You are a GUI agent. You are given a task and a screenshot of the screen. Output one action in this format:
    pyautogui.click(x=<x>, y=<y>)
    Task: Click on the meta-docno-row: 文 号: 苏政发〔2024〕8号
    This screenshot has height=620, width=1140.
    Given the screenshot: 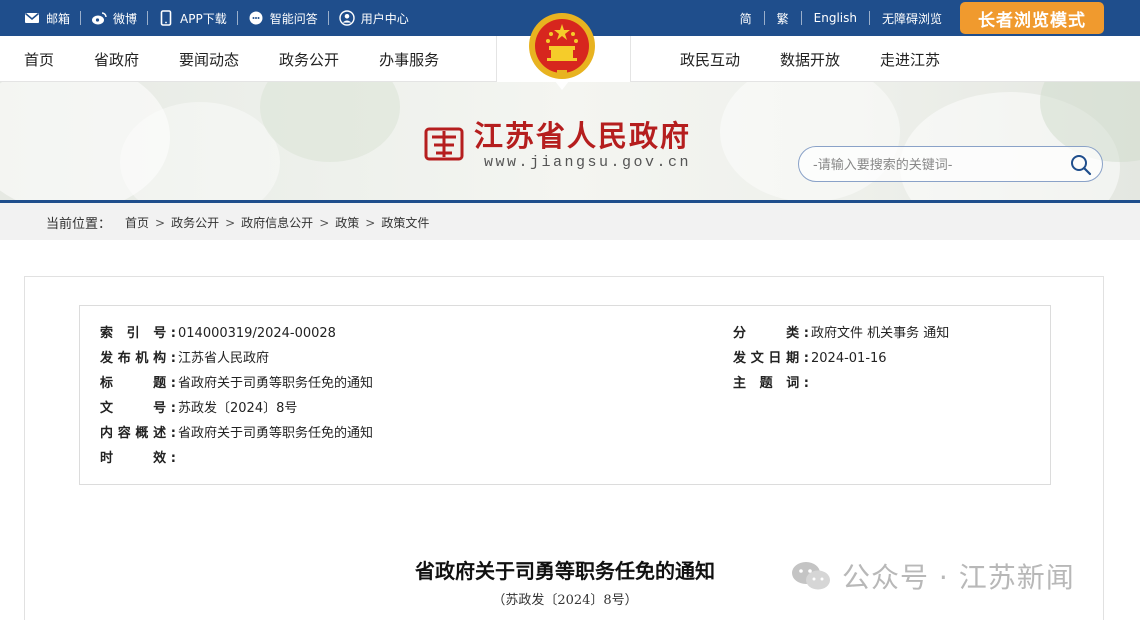 What is the action you would take?
    pyautogui.click(x=198, y=406)
    